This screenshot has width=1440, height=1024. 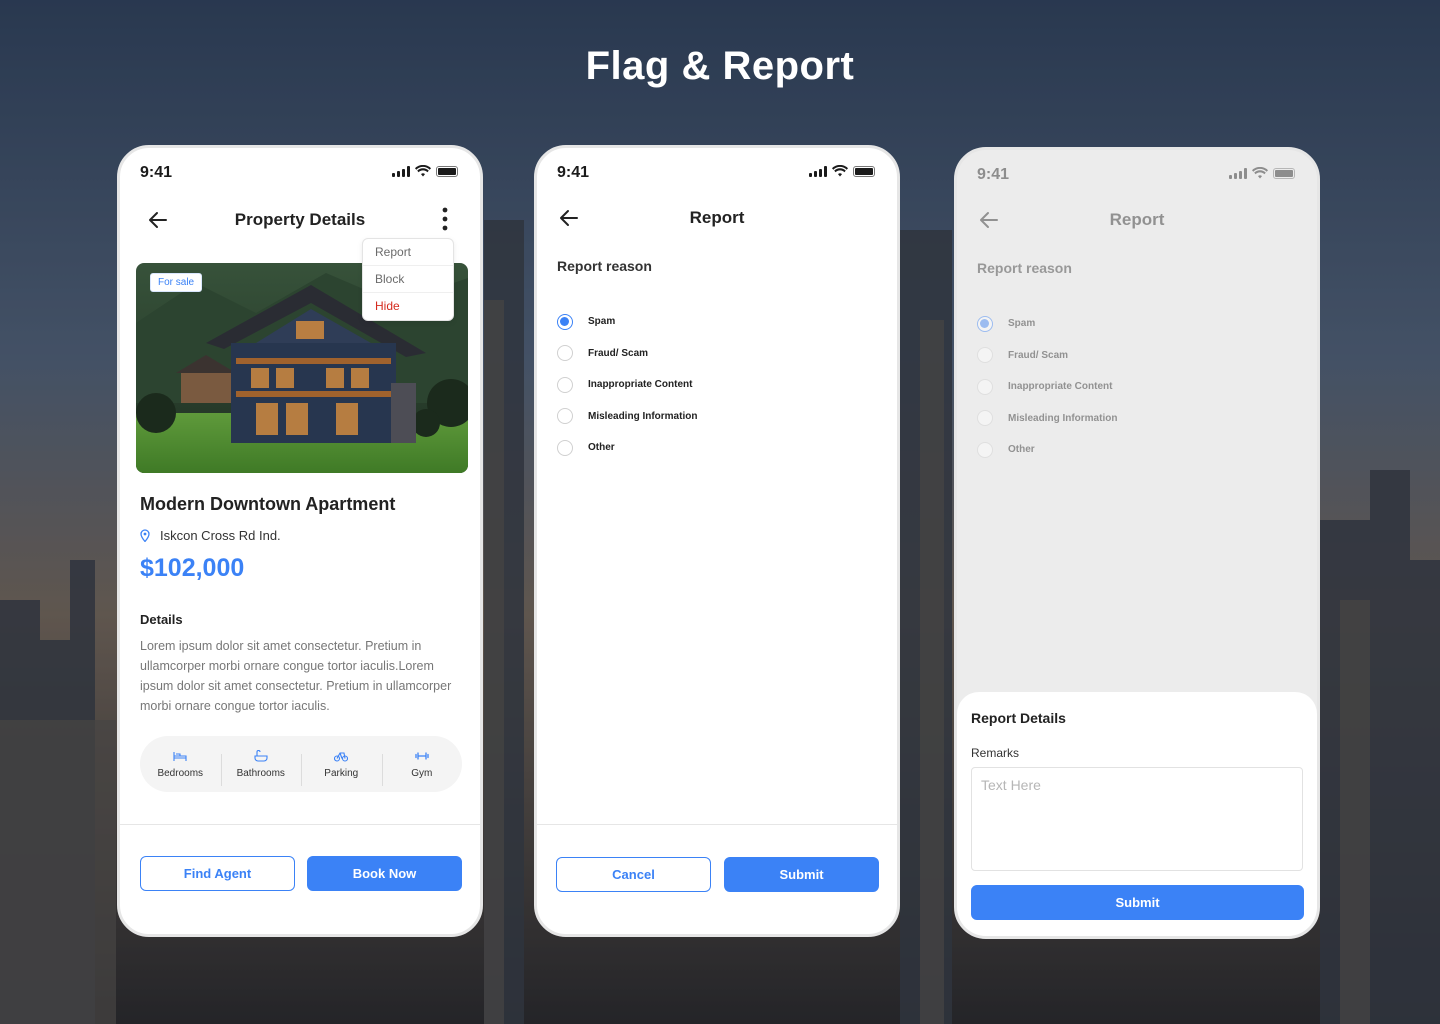 I want to click on book-now-button: Book Now, so click(x=384, y=873).